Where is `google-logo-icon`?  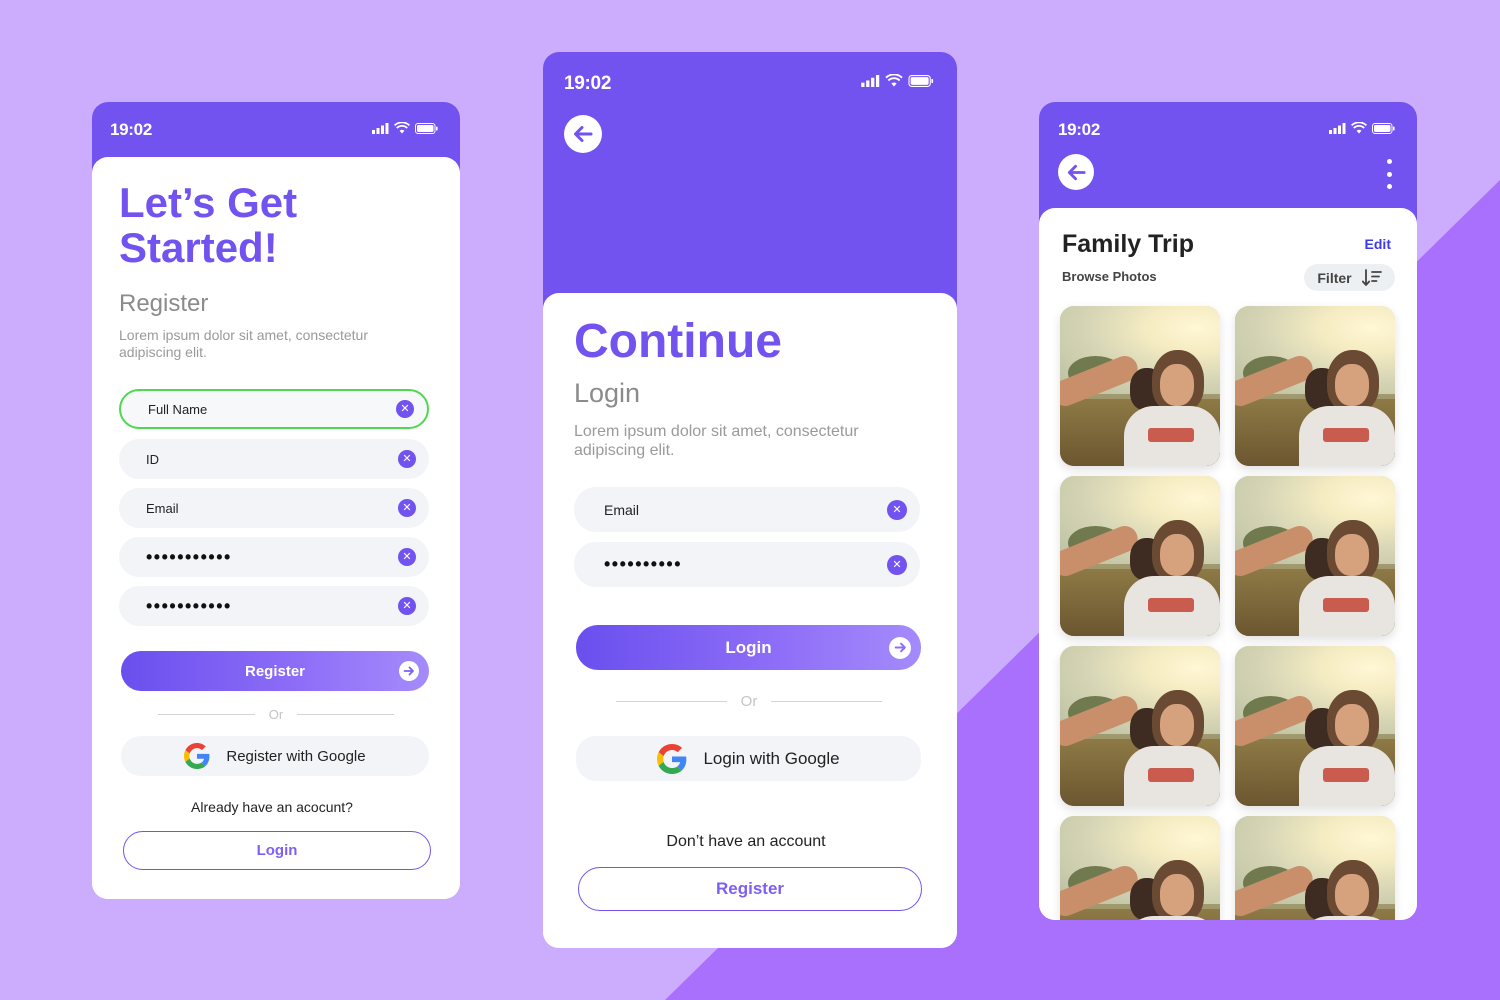 google-logo-icon is located at coordinates (197, 756).